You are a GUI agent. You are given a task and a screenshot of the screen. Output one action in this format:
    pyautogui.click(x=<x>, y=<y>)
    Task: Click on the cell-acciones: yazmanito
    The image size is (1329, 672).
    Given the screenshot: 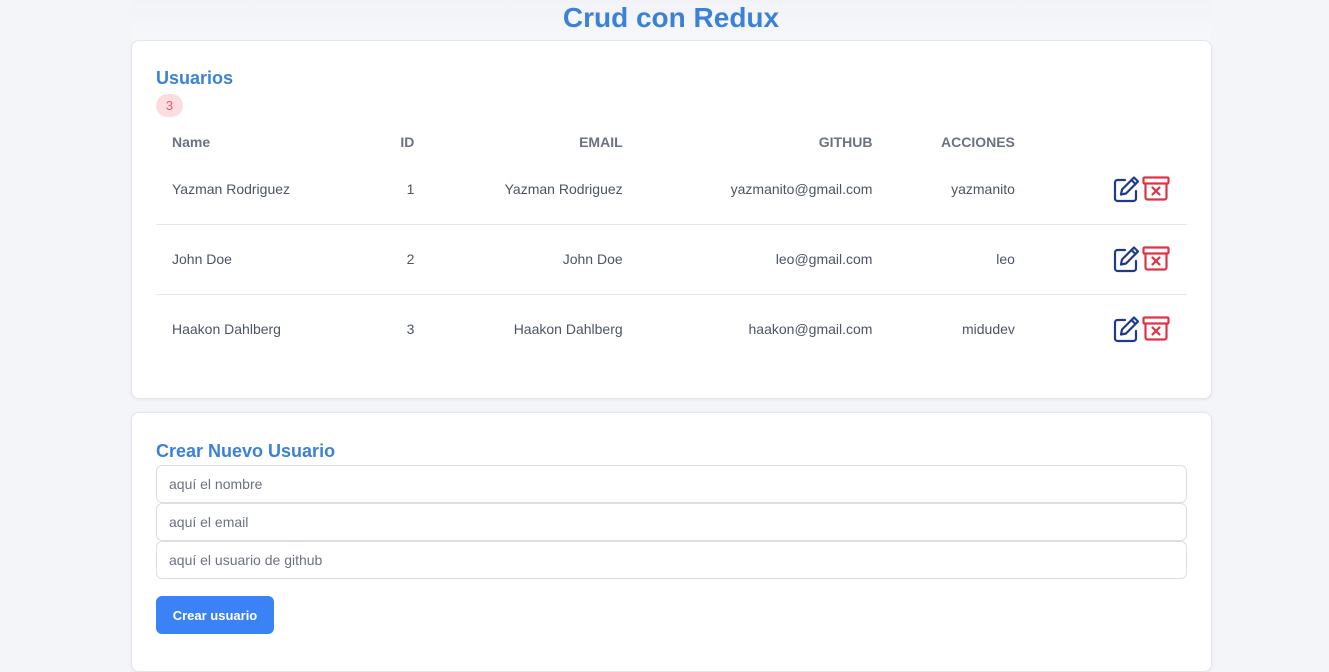 What is the action you would take?
    pyautogui.click(x=959, y=189)
    